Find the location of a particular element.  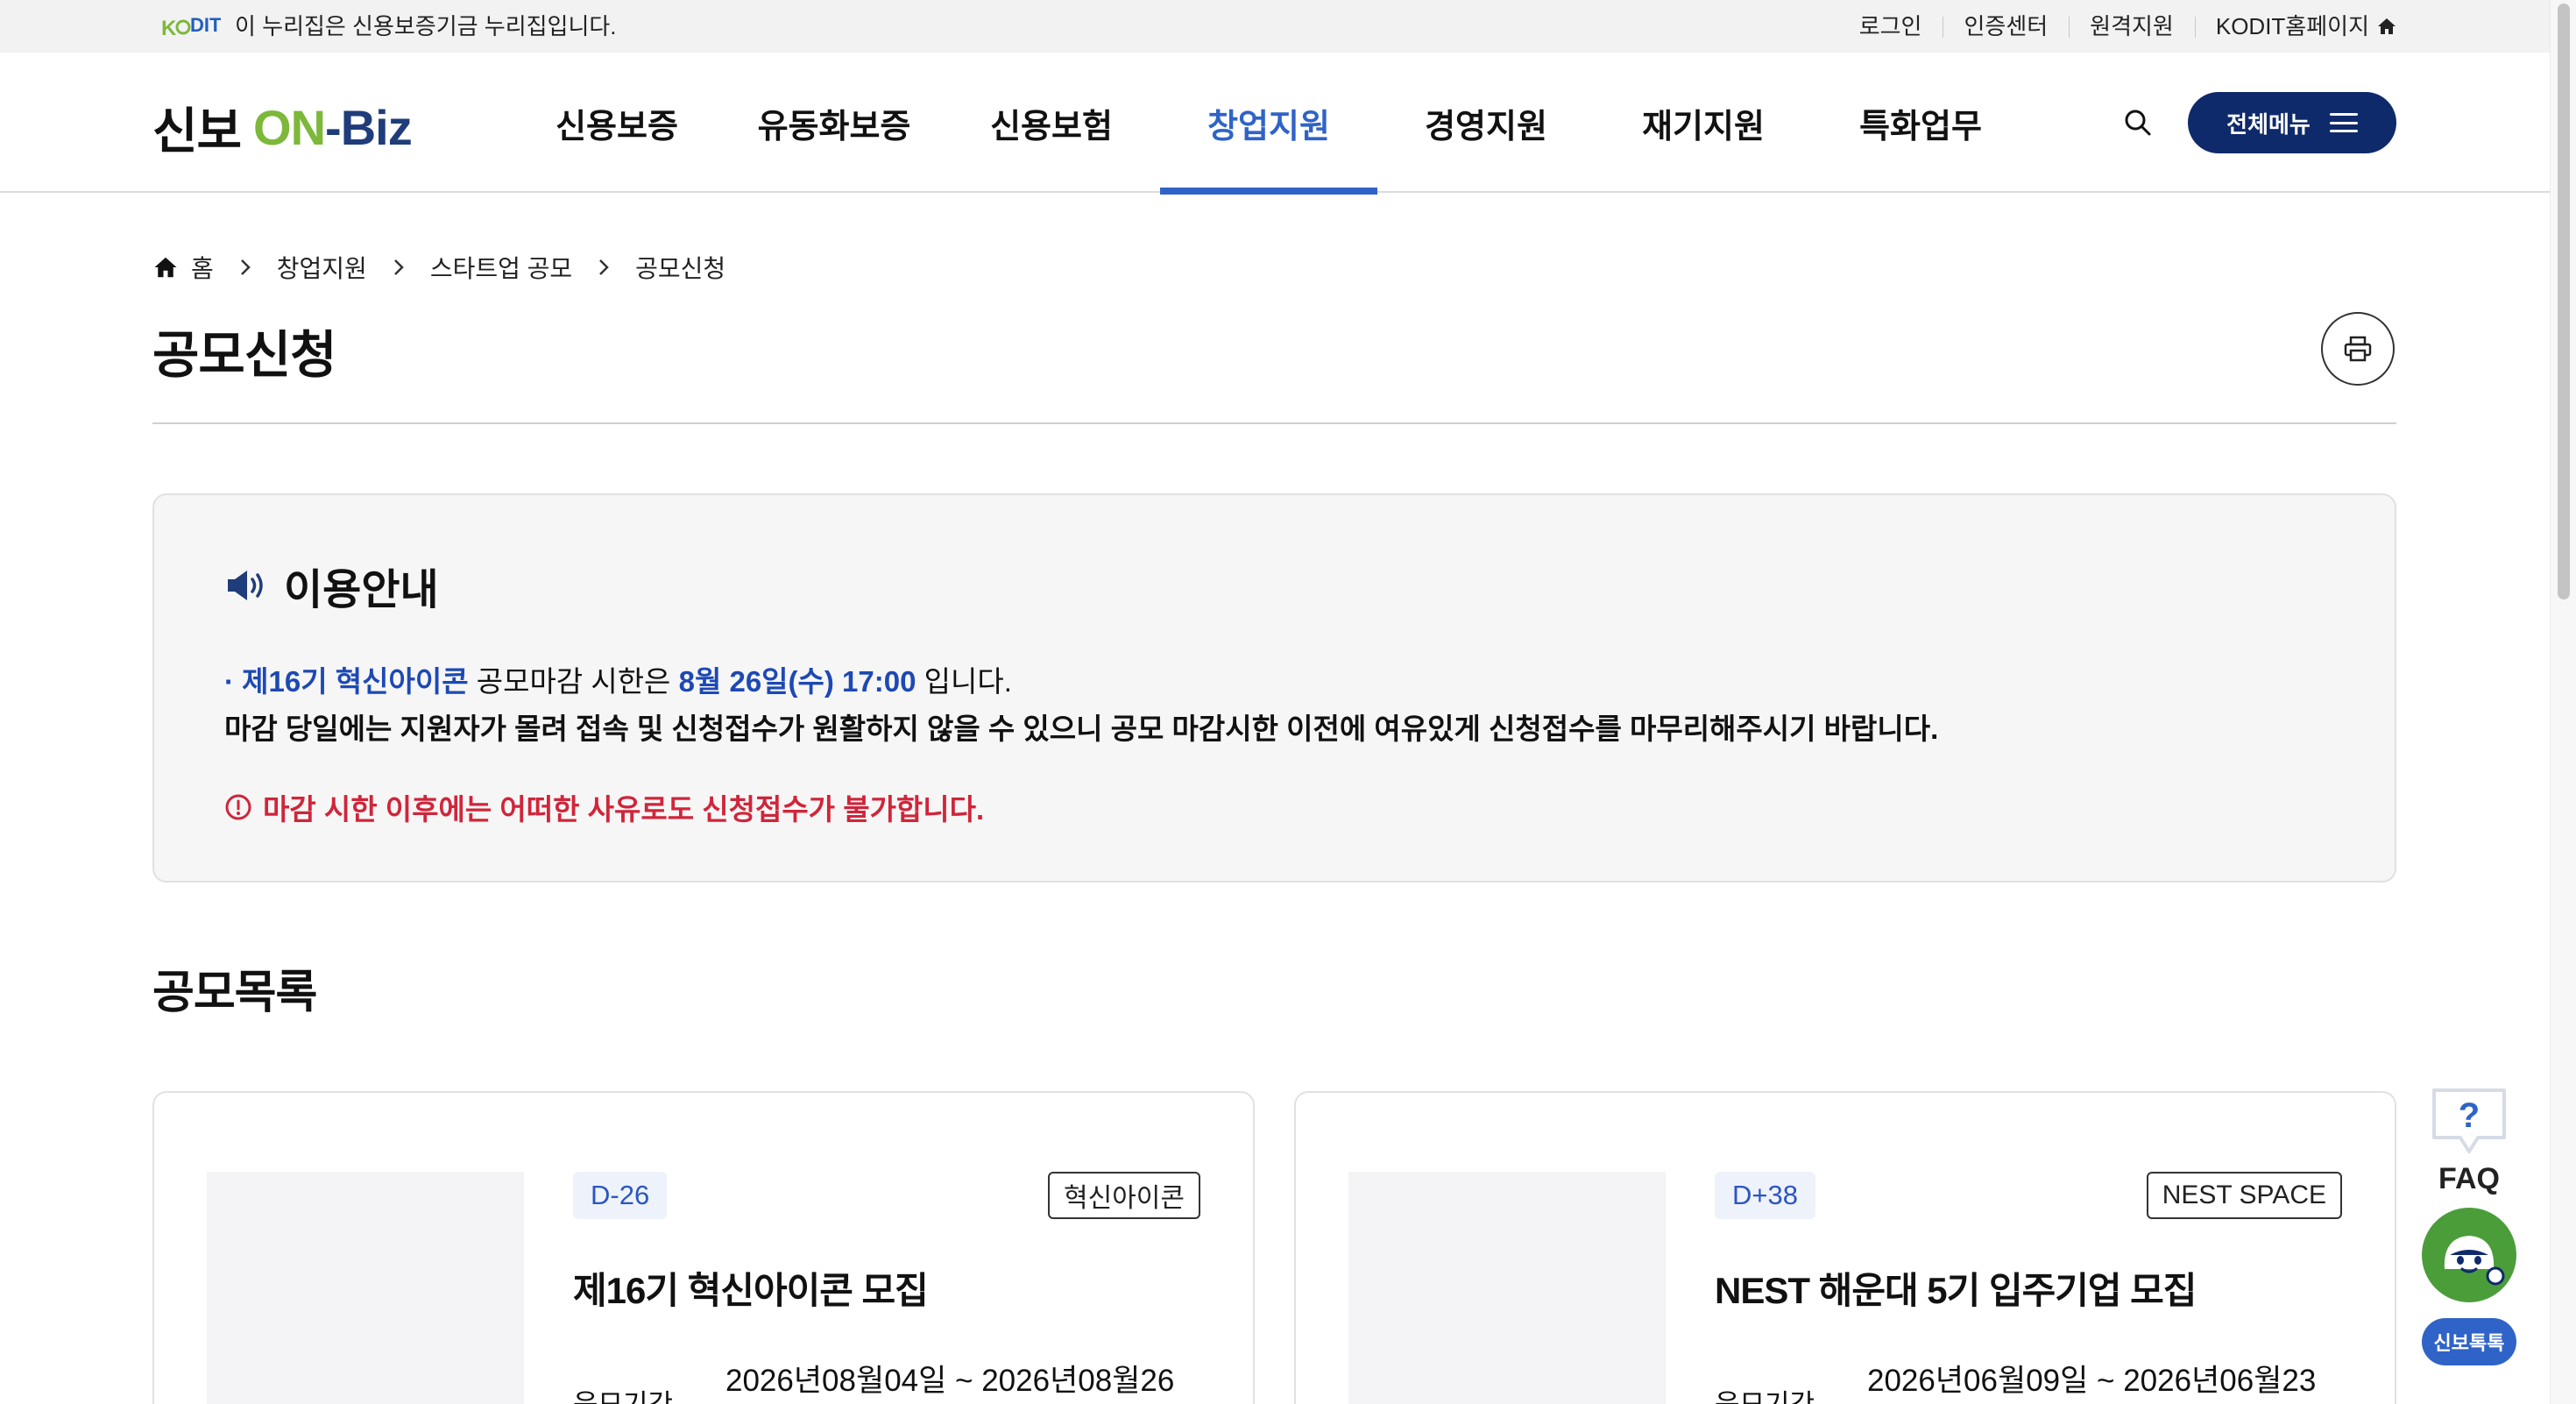

breadcrumb-startup-contest: 스타트업 공모 is located at coordinates (501, 267).